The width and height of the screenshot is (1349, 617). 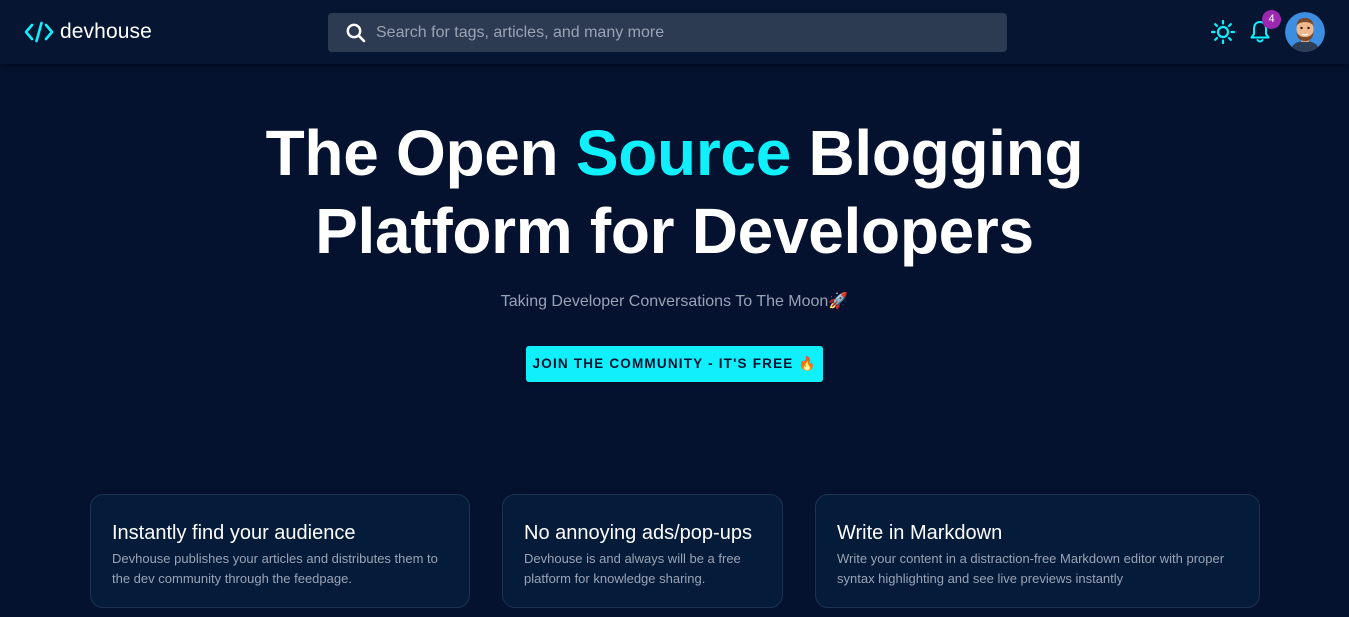 I want to click on hero-title-highlight: Source, so click(x=683, y=153).